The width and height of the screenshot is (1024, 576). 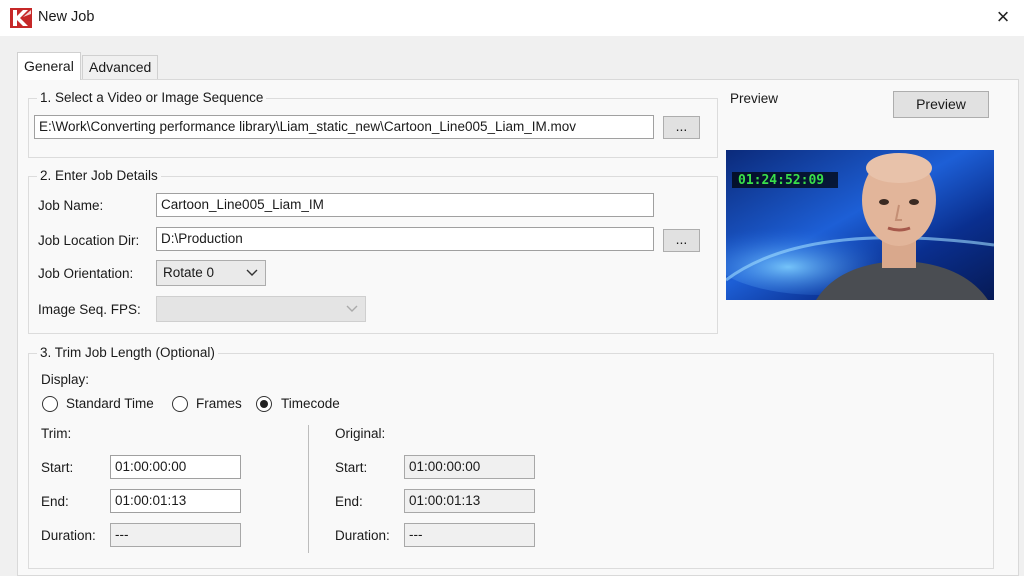 I want to click on original-end-label: End:, so click(x=349, y=501).